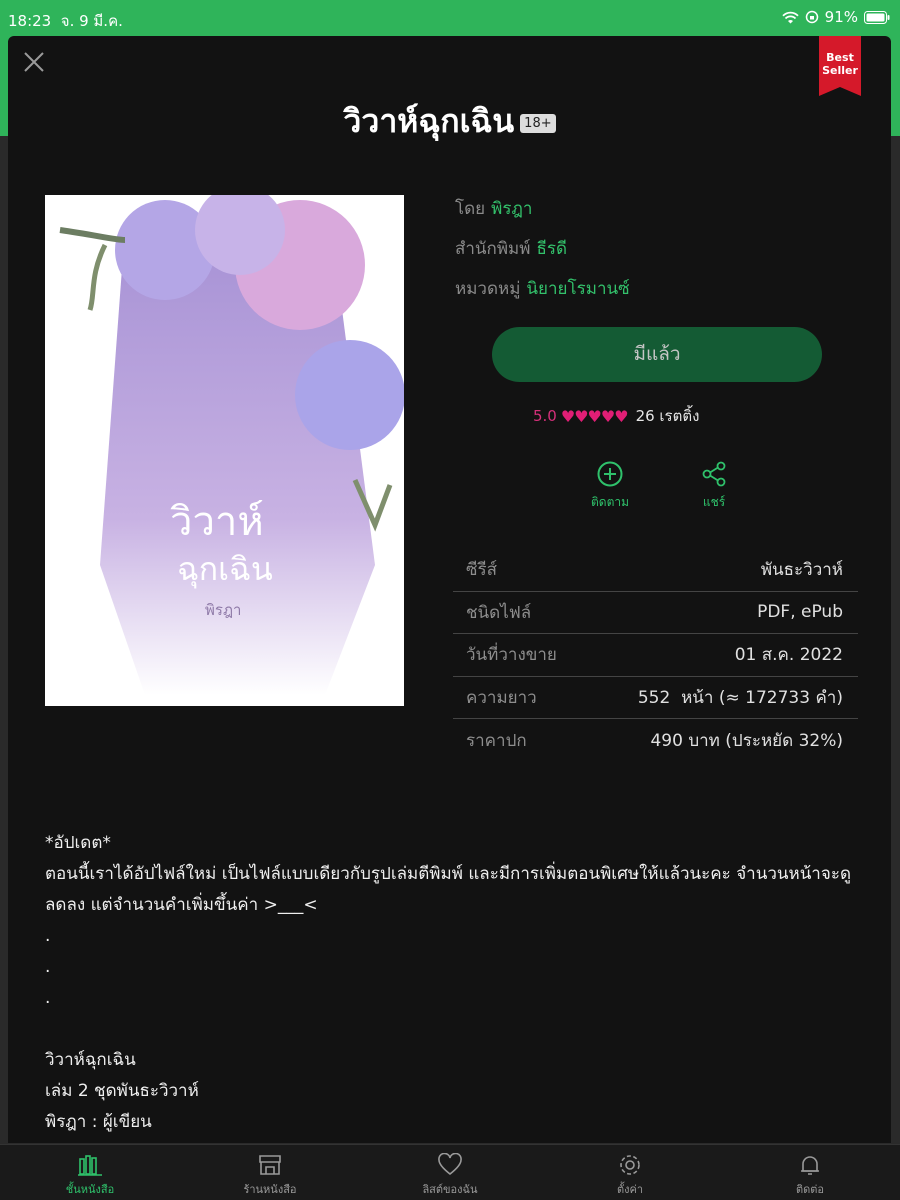 The width and height of the screenshot is (900, 1200). I want to click on meta-category: หมวดหมู่ นิยายโรมานซ์, so click(542, 289).